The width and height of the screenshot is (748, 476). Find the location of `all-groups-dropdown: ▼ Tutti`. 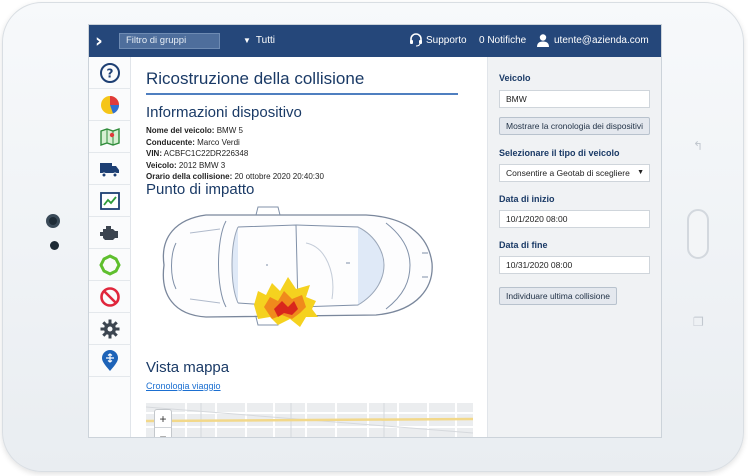

all-groups-dropdown: ▼ Tutti is located at coordinates (259, 41).